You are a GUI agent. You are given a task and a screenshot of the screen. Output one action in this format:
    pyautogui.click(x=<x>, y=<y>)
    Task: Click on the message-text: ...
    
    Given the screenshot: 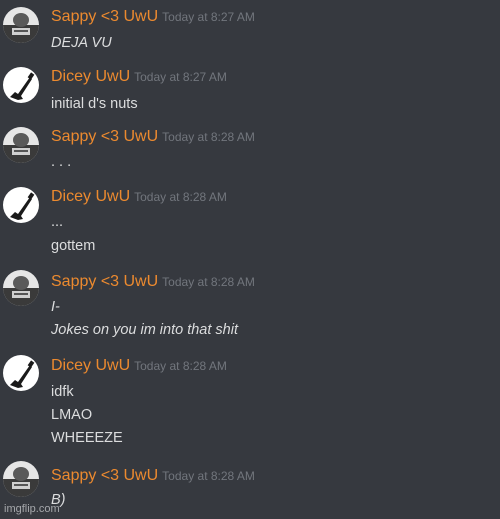 What is the action you would take?
    pyautogui.click(x=57, y=222)
    